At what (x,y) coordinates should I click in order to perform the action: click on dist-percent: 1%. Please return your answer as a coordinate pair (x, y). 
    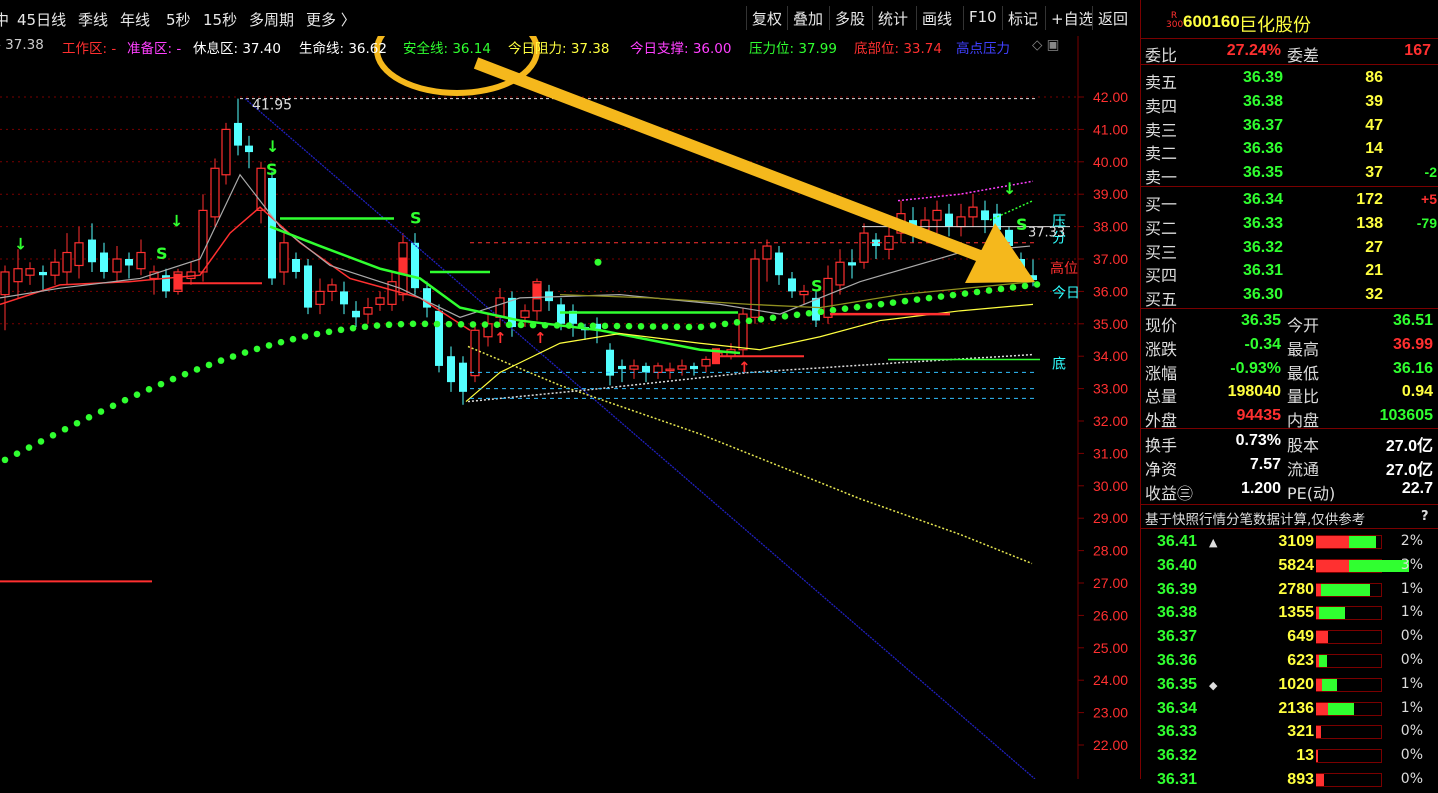
    Looking at the image, I should click on (1411, 707).